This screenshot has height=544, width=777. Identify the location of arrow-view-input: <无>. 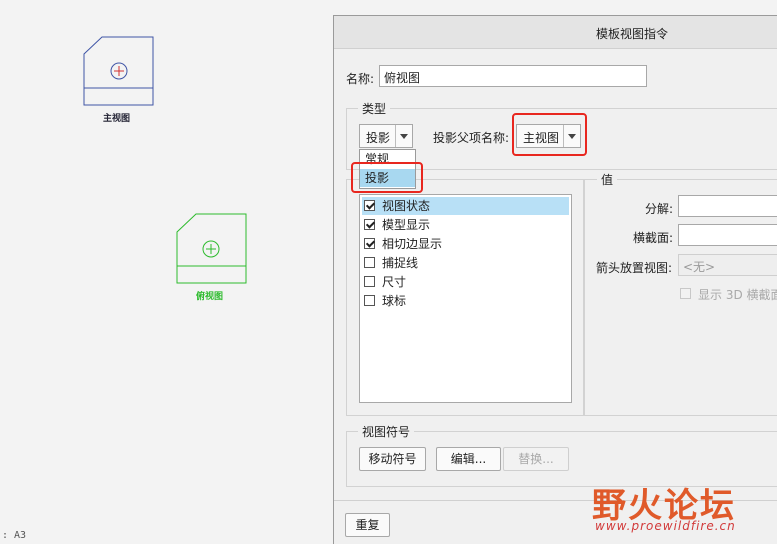
(727, 265).